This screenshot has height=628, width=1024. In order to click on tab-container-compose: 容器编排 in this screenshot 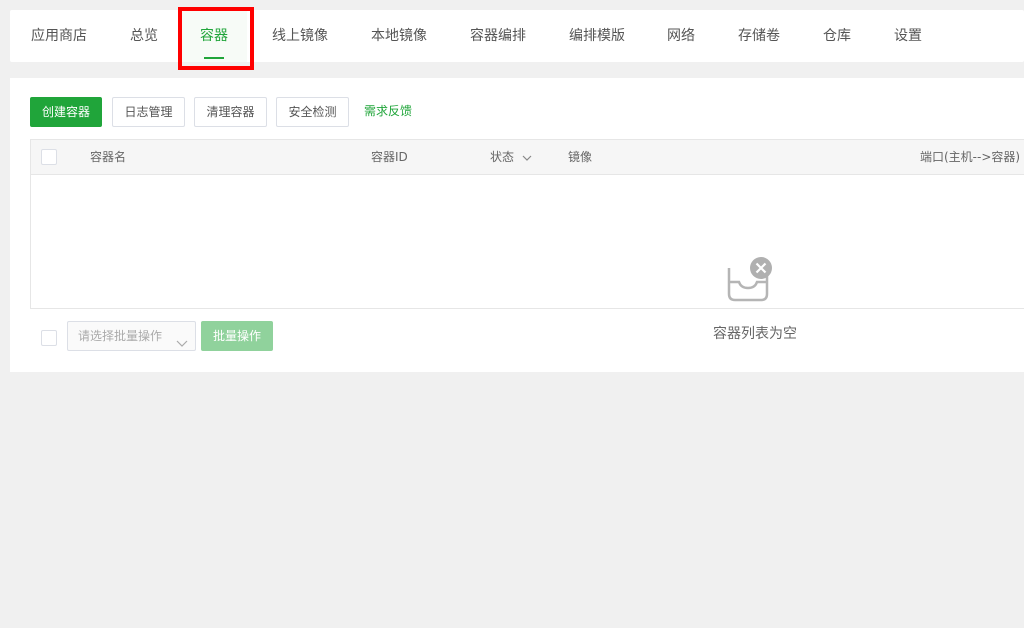, I will do `click(498, 36)`.